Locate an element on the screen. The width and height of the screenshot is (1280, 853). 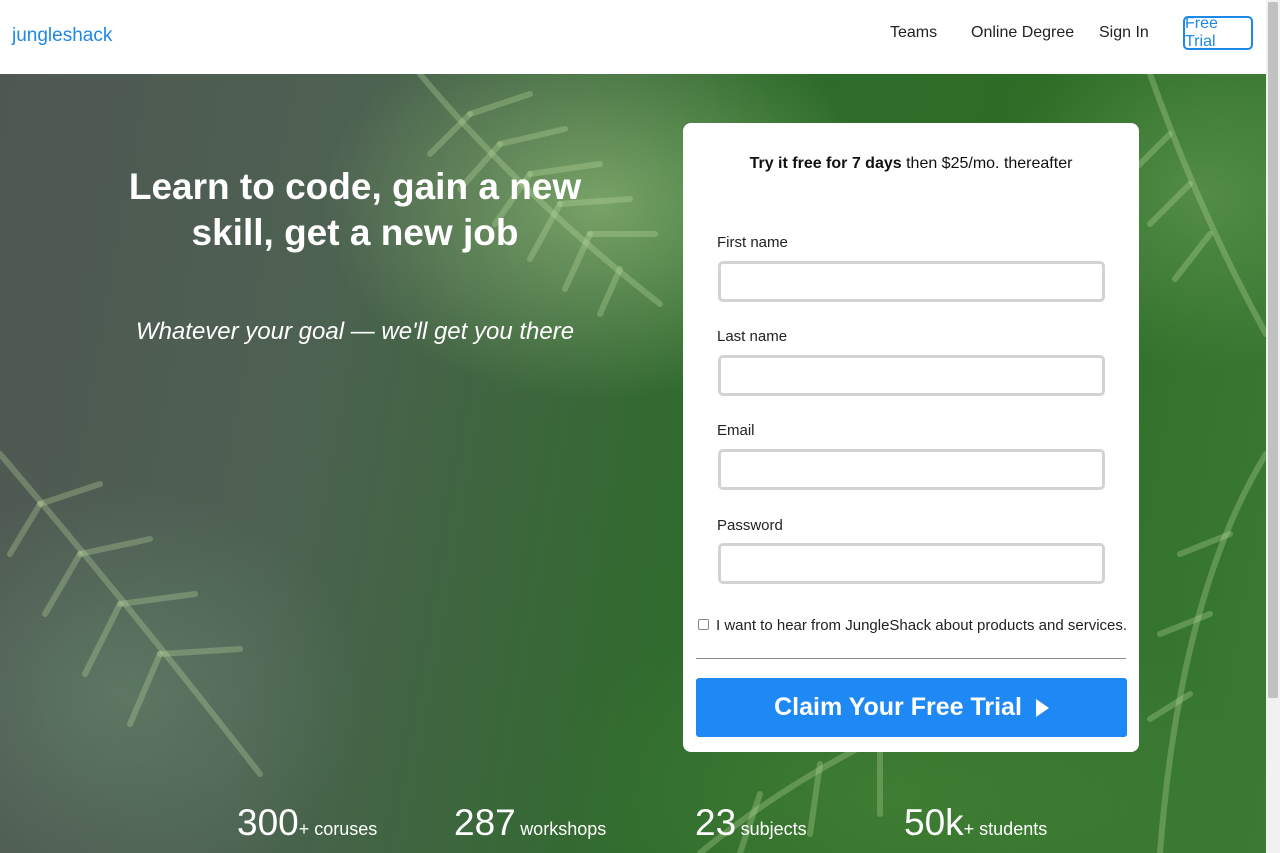
password-label: Password is located at coordinates (750, 525).